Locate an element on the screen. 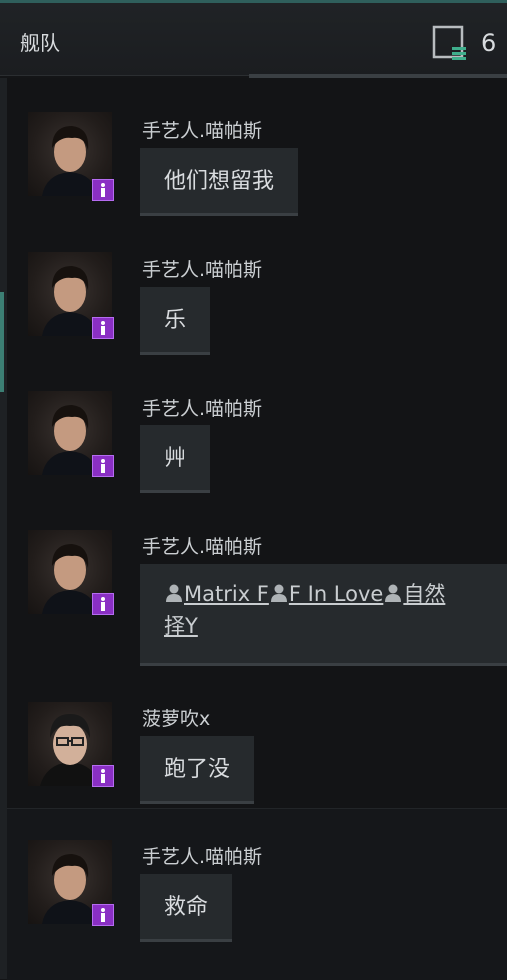 The height and width of the screenshot is (980, 507). player-link: 择Y is located at coordinates (181, 626).